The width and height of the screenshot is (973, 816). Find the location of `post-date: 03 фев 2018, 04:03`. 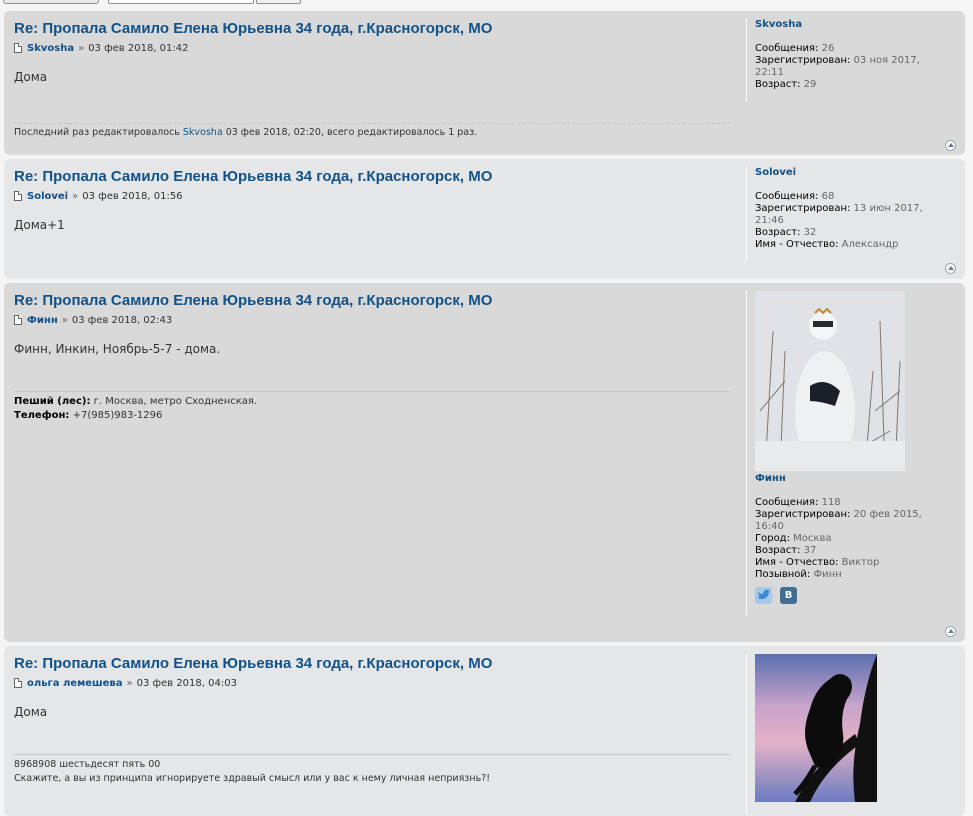

post-date: 03 фев 2018, 04:03 is located at coordinates (186, 683).